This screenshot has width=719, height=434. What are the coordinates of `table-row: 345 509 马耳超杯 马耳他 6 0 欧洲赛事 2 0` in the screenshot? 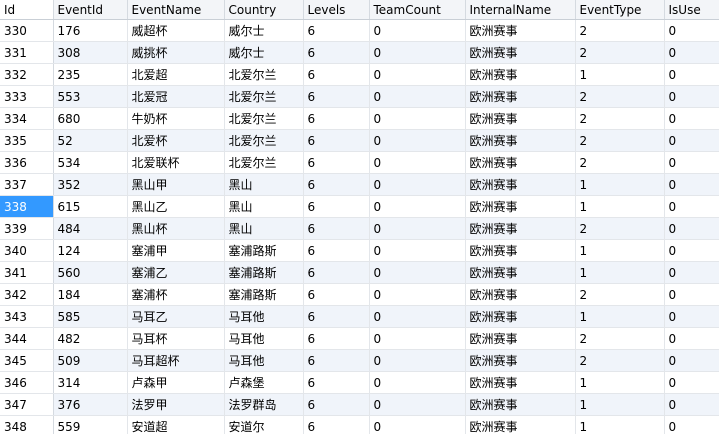 It's located at (359, 360).